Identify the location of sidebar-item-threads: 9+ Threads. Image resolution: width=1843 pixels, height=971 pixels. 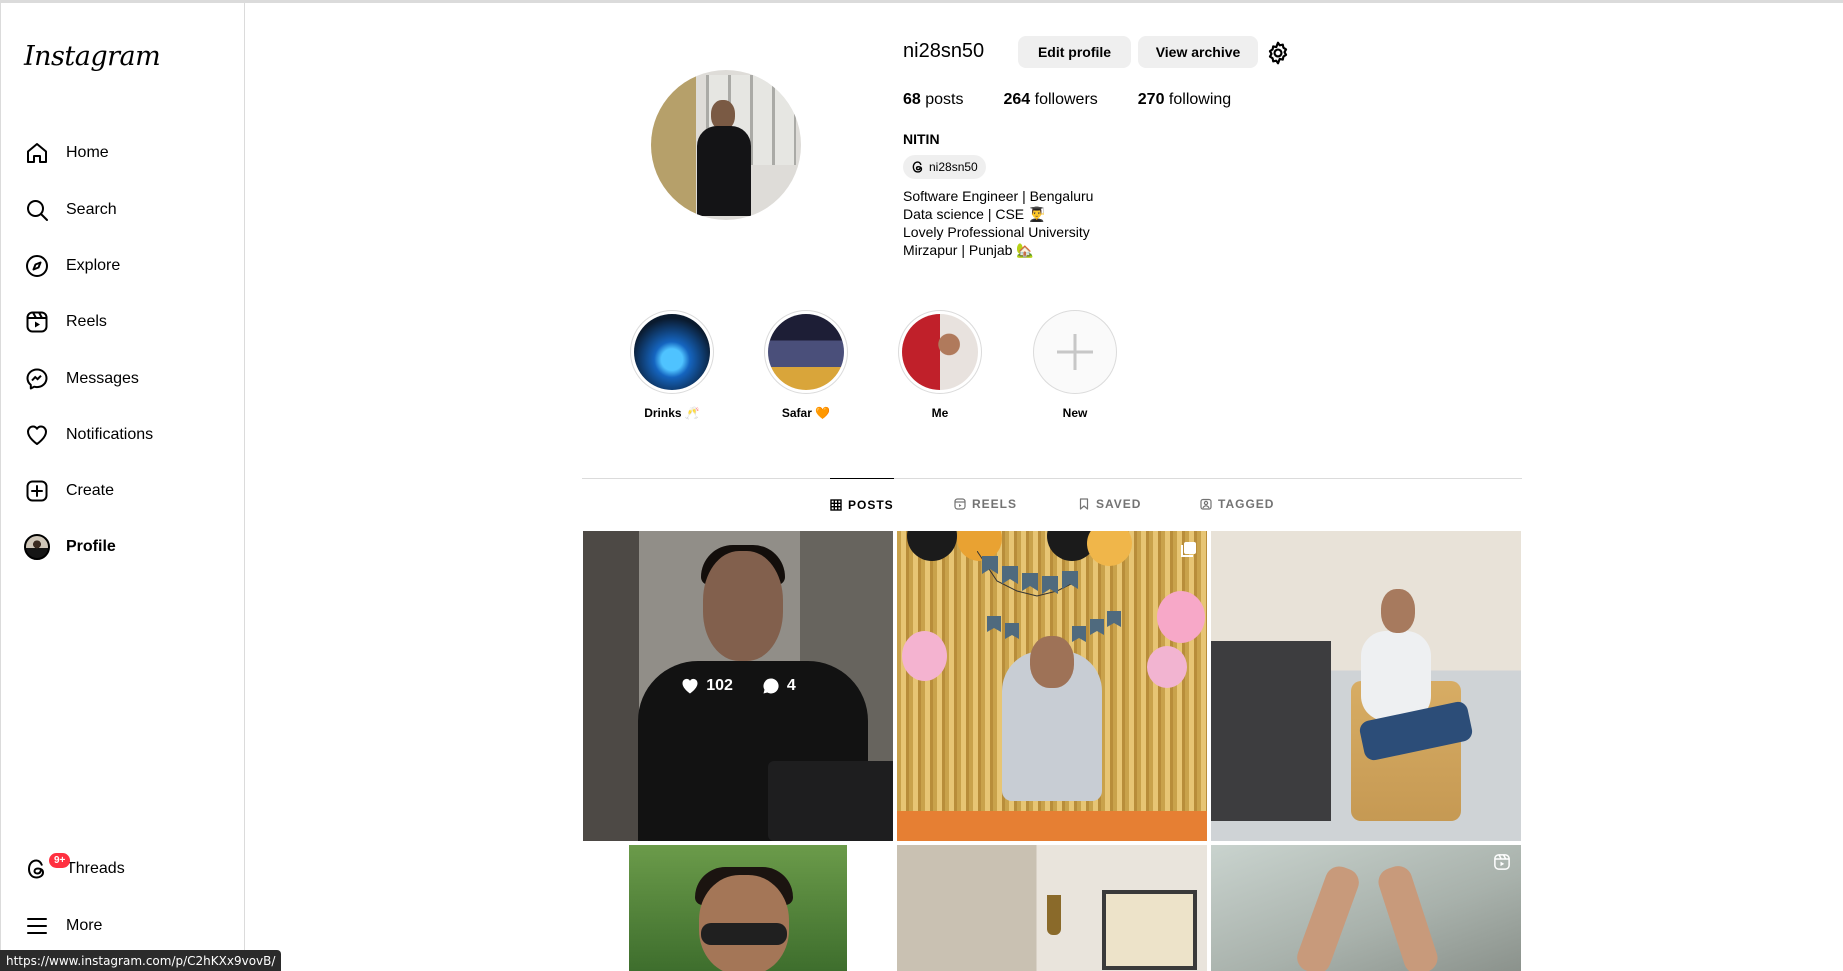
(122, 869).